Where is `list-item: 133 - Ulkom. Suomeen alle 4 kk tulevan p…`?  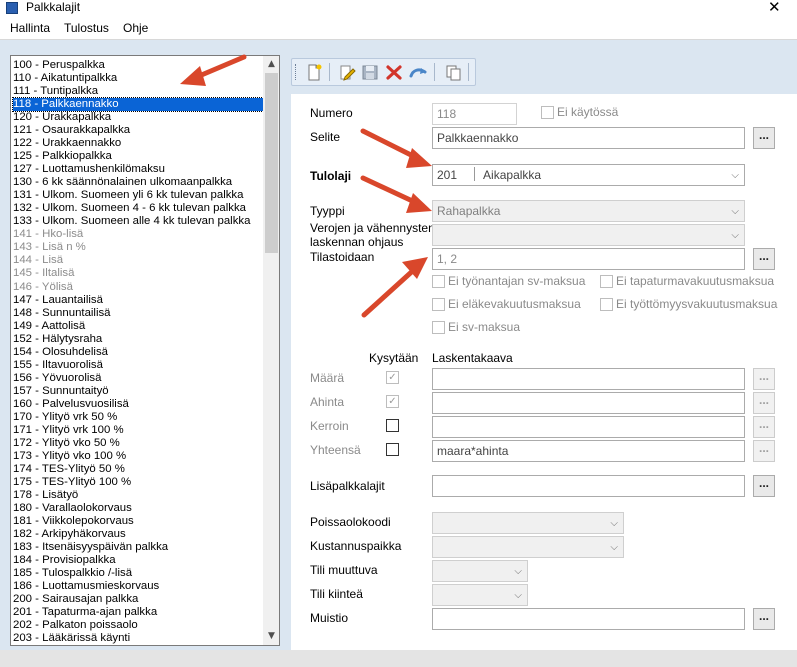
list-item: 133 - Ulkom. Suomeen alle 4 kk tulevan p… is located at coordinates (138, 221).